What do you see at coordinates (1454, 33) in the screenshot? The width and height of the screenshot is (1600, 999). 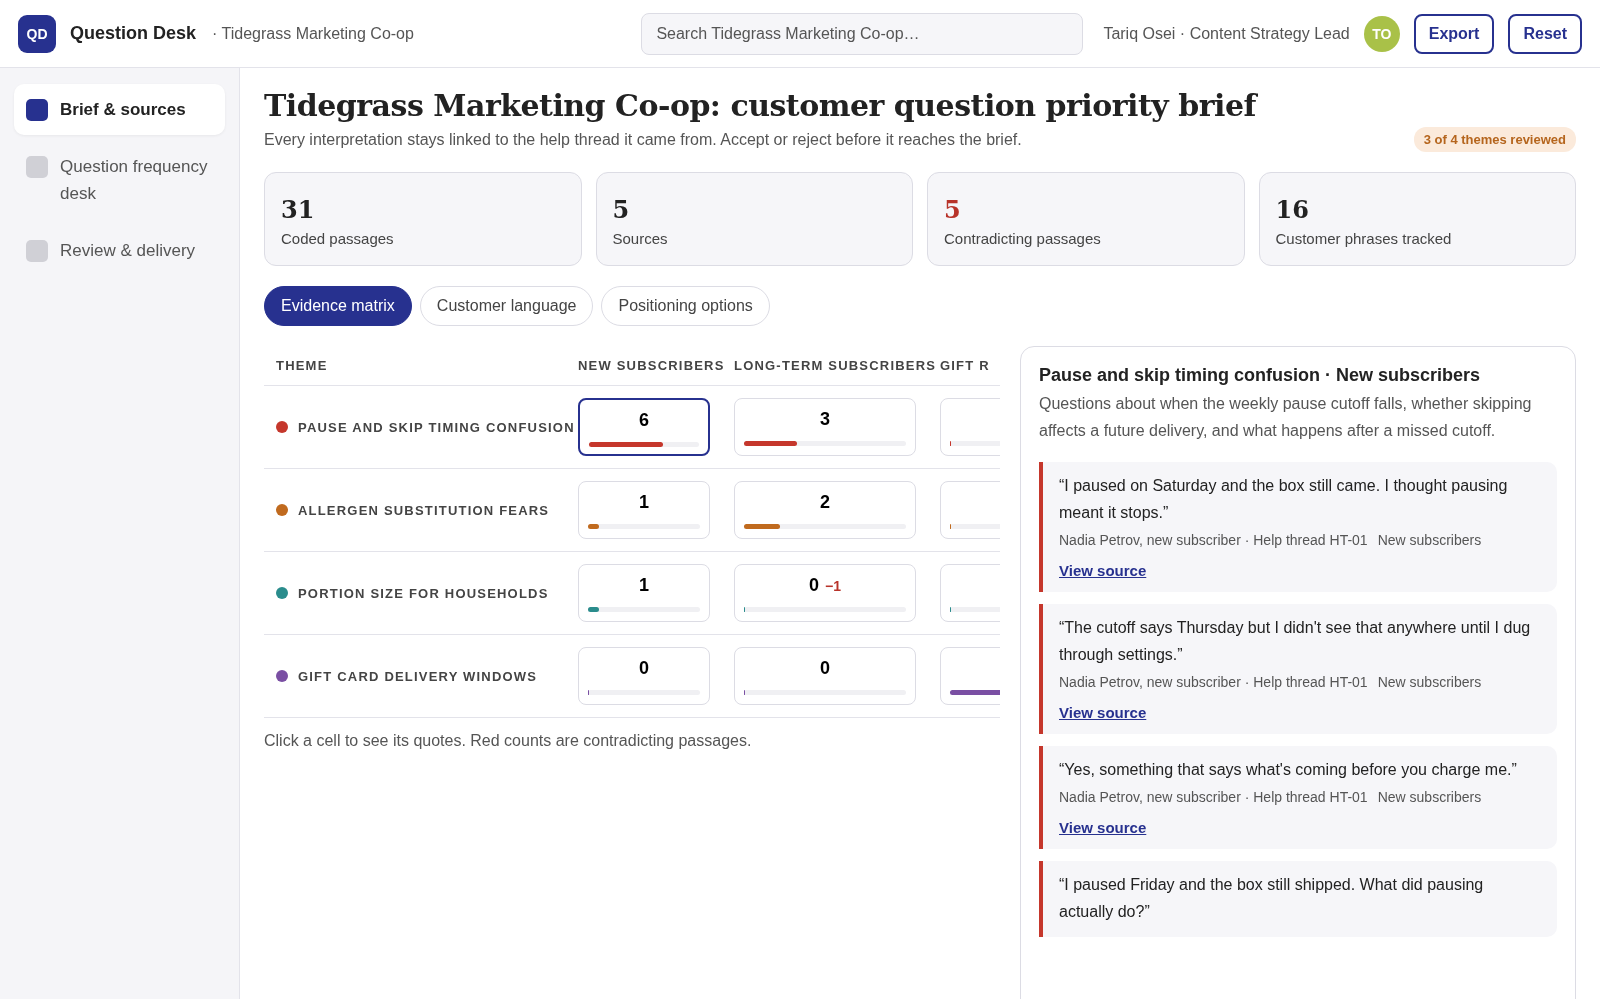 I see `export-button: Export` at bounding box center [1454, 33].